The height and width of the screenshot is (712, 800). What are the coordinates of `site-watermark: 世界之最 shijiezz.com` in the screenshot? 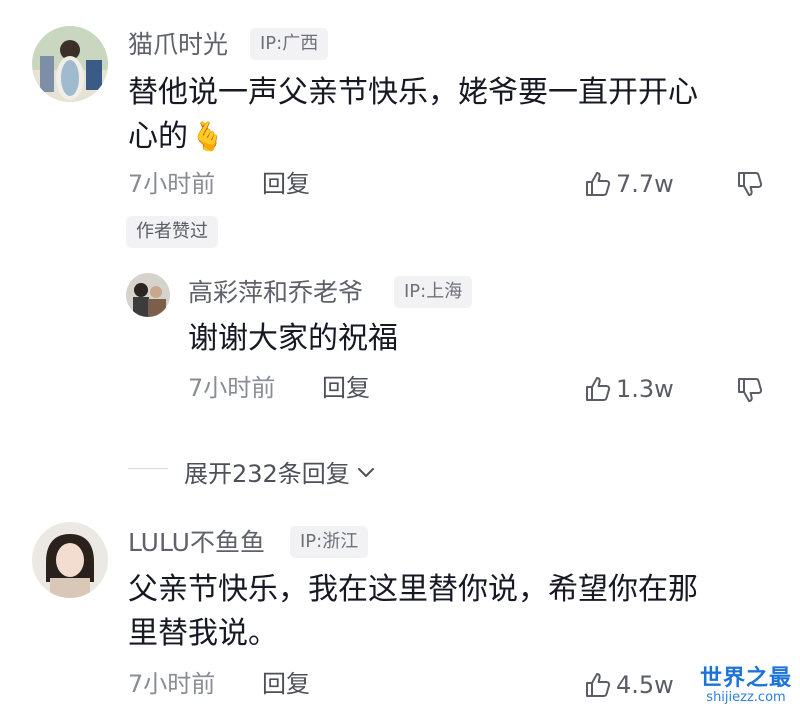 It's located at (746, 687).